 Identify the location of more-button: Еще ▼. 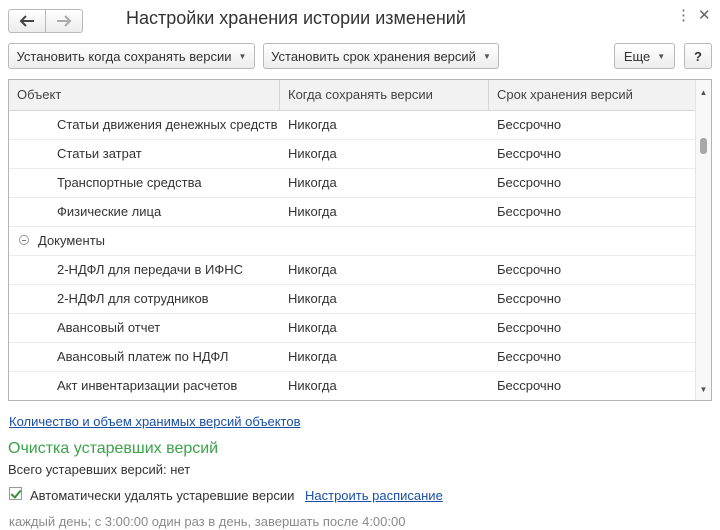
(644, 56).